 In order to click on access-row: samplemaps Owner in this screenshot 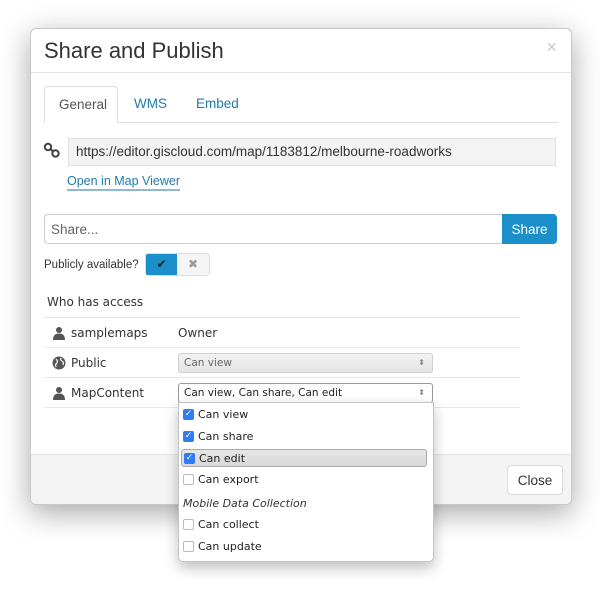, I will do `click(282, 332)`.